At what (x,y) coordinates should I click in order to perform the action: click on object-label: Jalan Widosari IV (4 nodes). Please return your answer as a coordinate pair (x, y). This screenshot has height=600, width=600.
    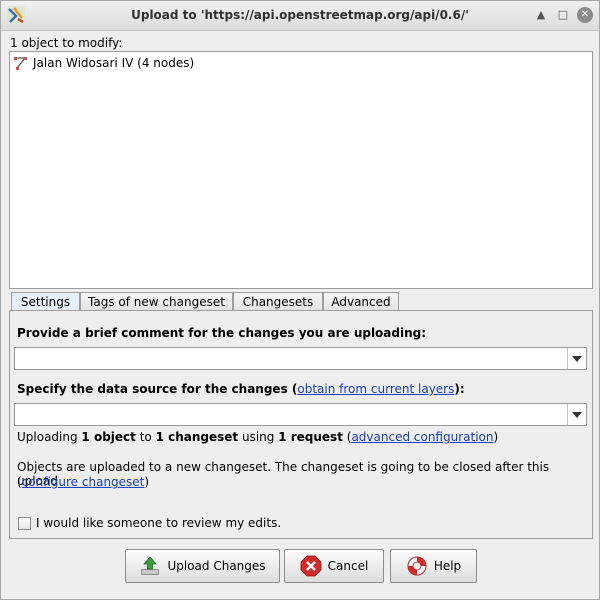
    Looking at the image, I should click on (114, 63).